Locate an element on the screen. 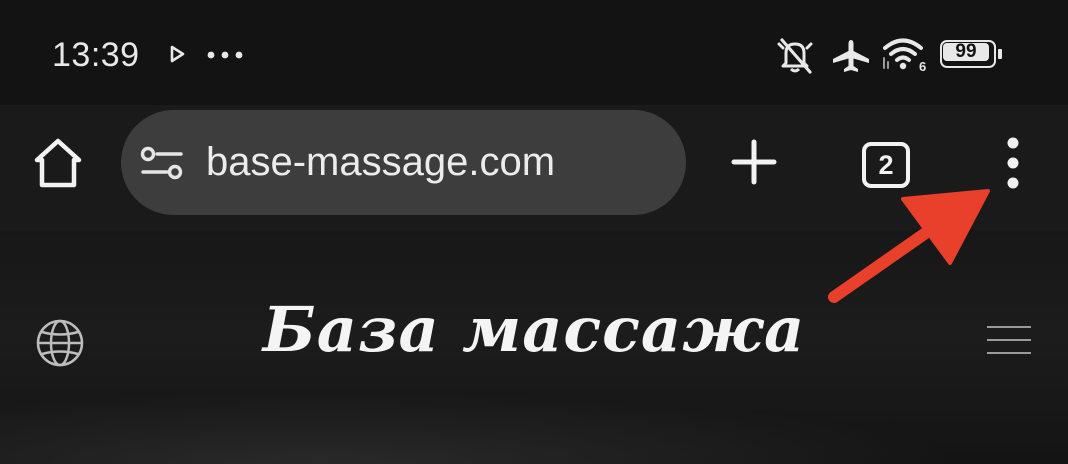  address-bar: base-massage.com is located at coordinates (403, 162).